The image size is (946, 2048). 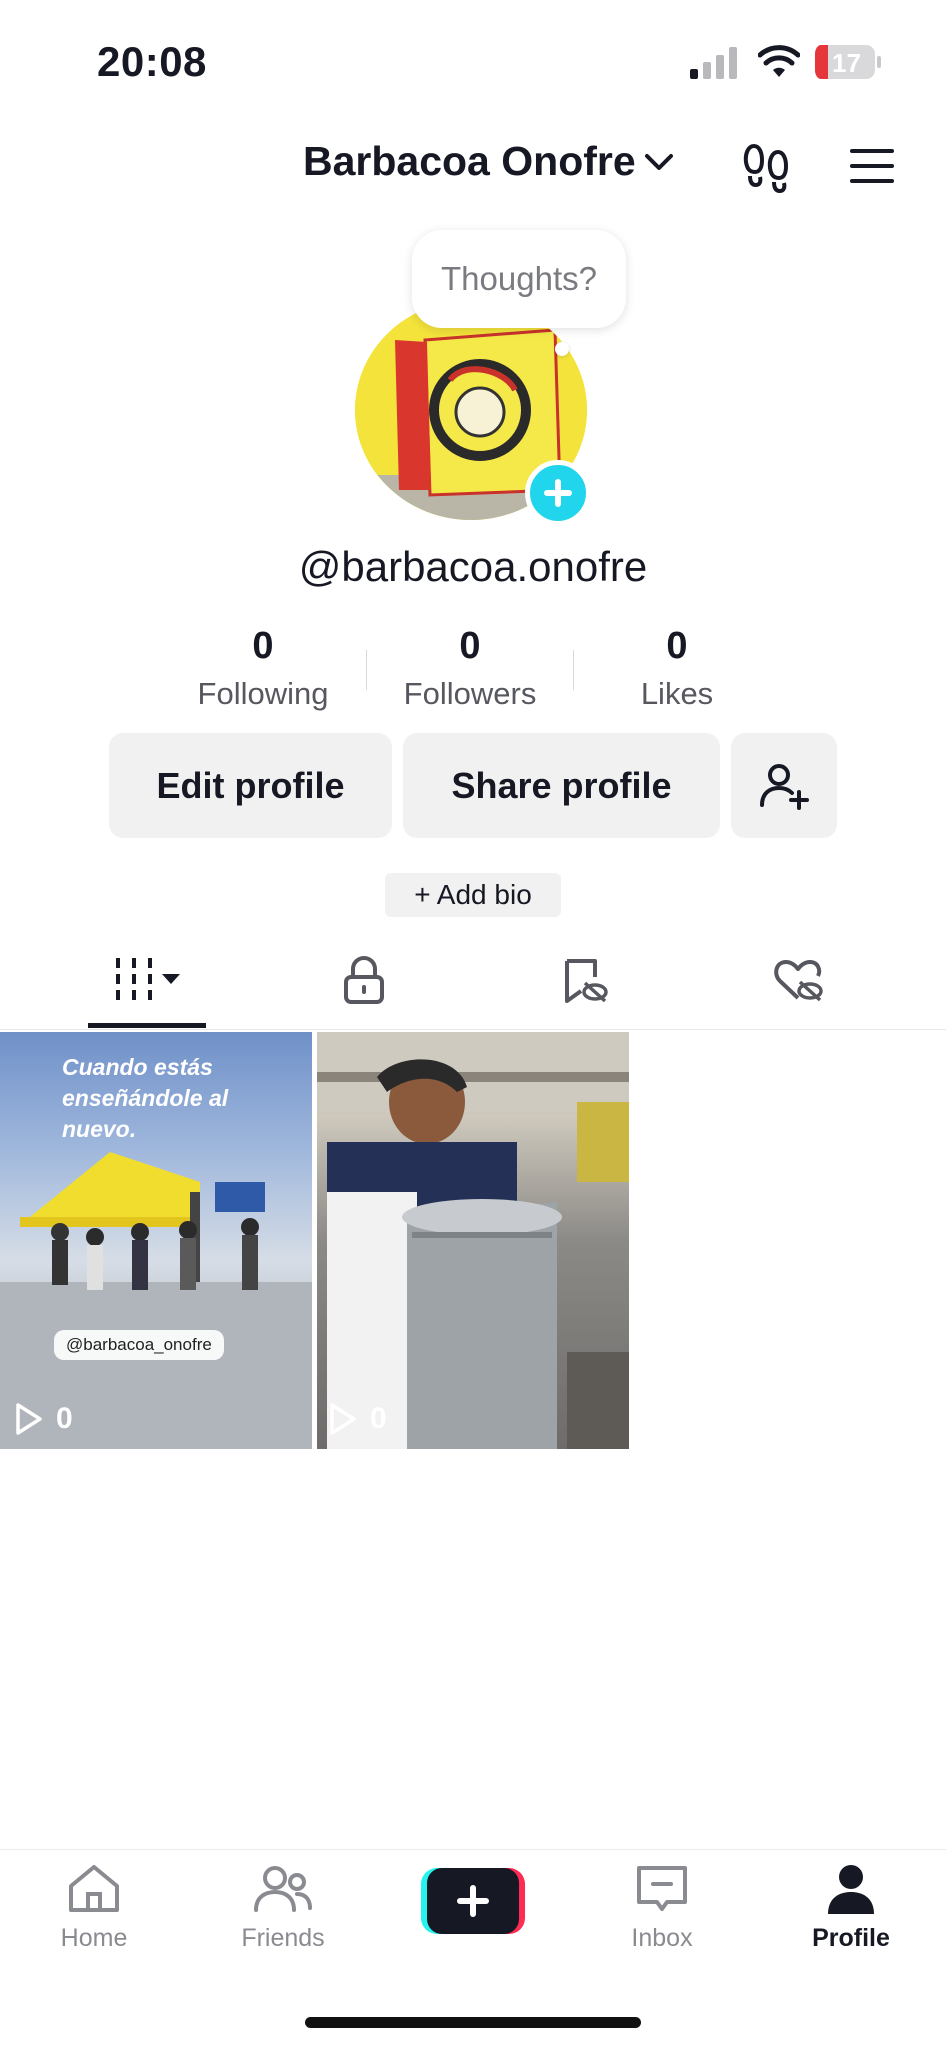 I want to click on tab-private, so click(x=364, y=980).